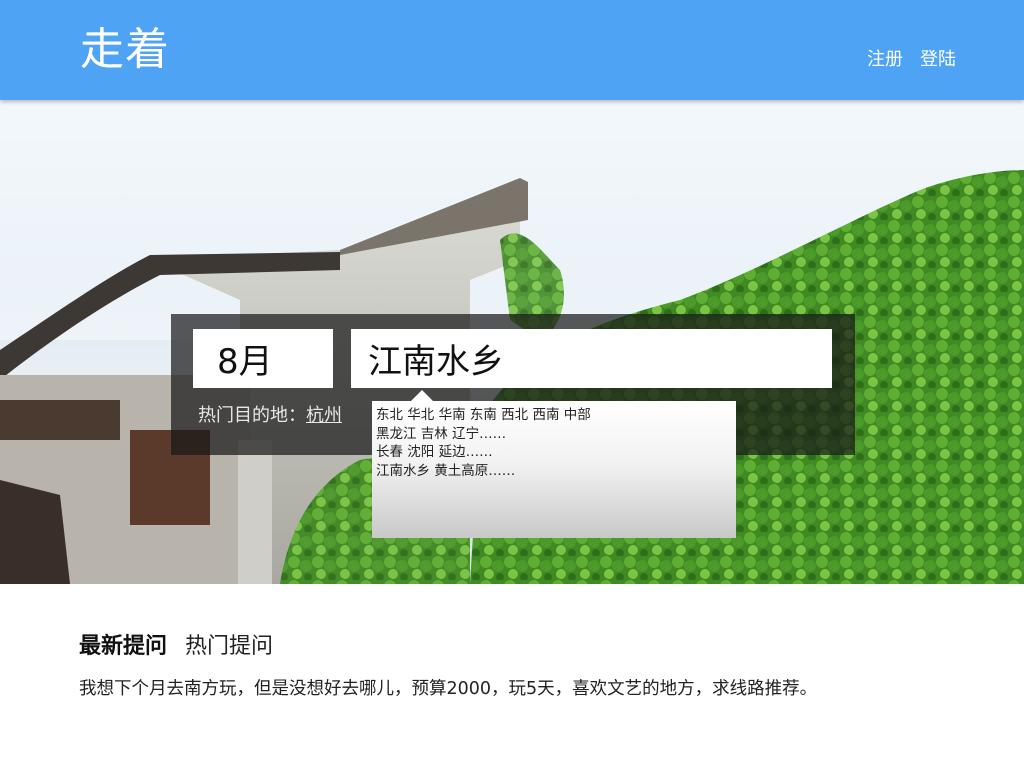 This screenshot has width=1024, height=768. What do you see at coordinates (229, 644) in the screenshot?
I see `tab-hot-questions: 热门提问` at bounding box center [229, 644].